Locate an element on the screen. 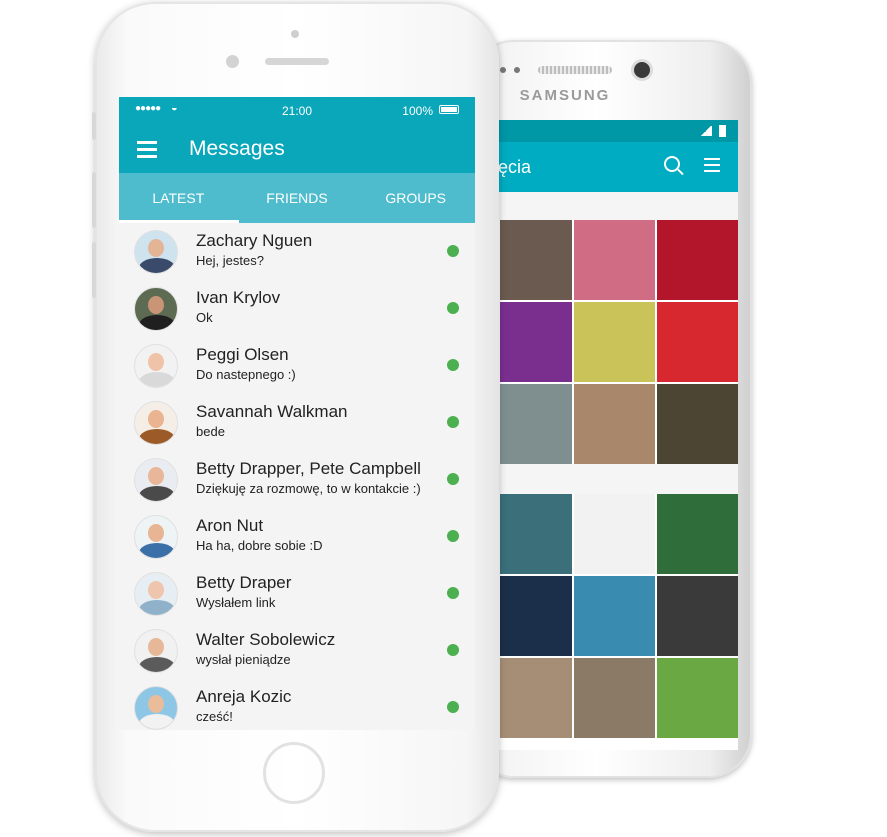 The height and width of the screenshot is (837, 887). samsung-brand: SAMSUNG is located at coordinates (565, 95).